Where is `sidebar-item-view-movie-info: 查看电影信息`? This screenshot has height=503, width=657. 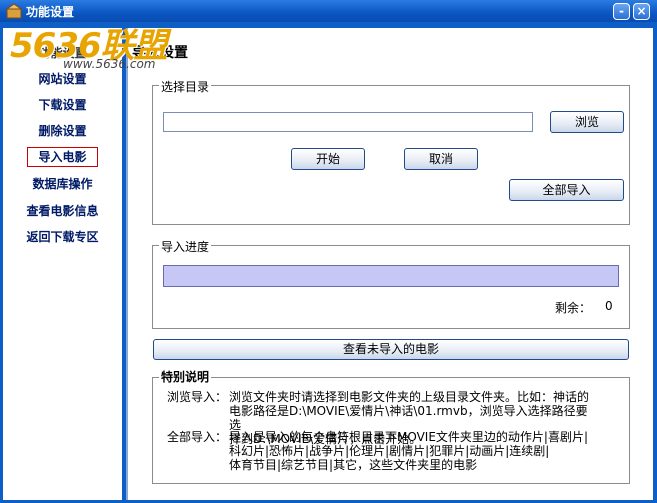 sidebar-item-view-movie-info: 查看电影信息 is located at coordinates (62, 210).